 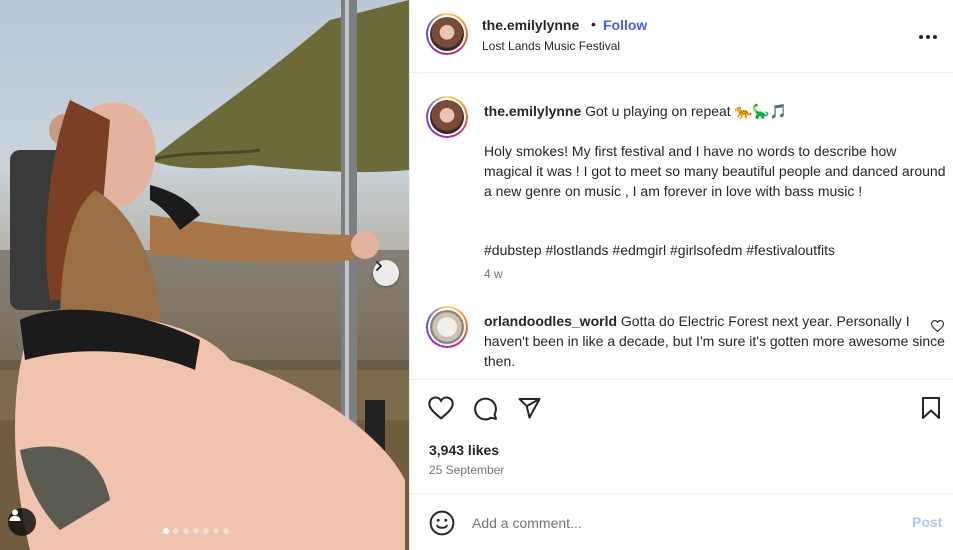 What do you see at coordinates (379, 266) in the screenshot?
I see `chevron-right-icon` at bounding box center [379, 266].